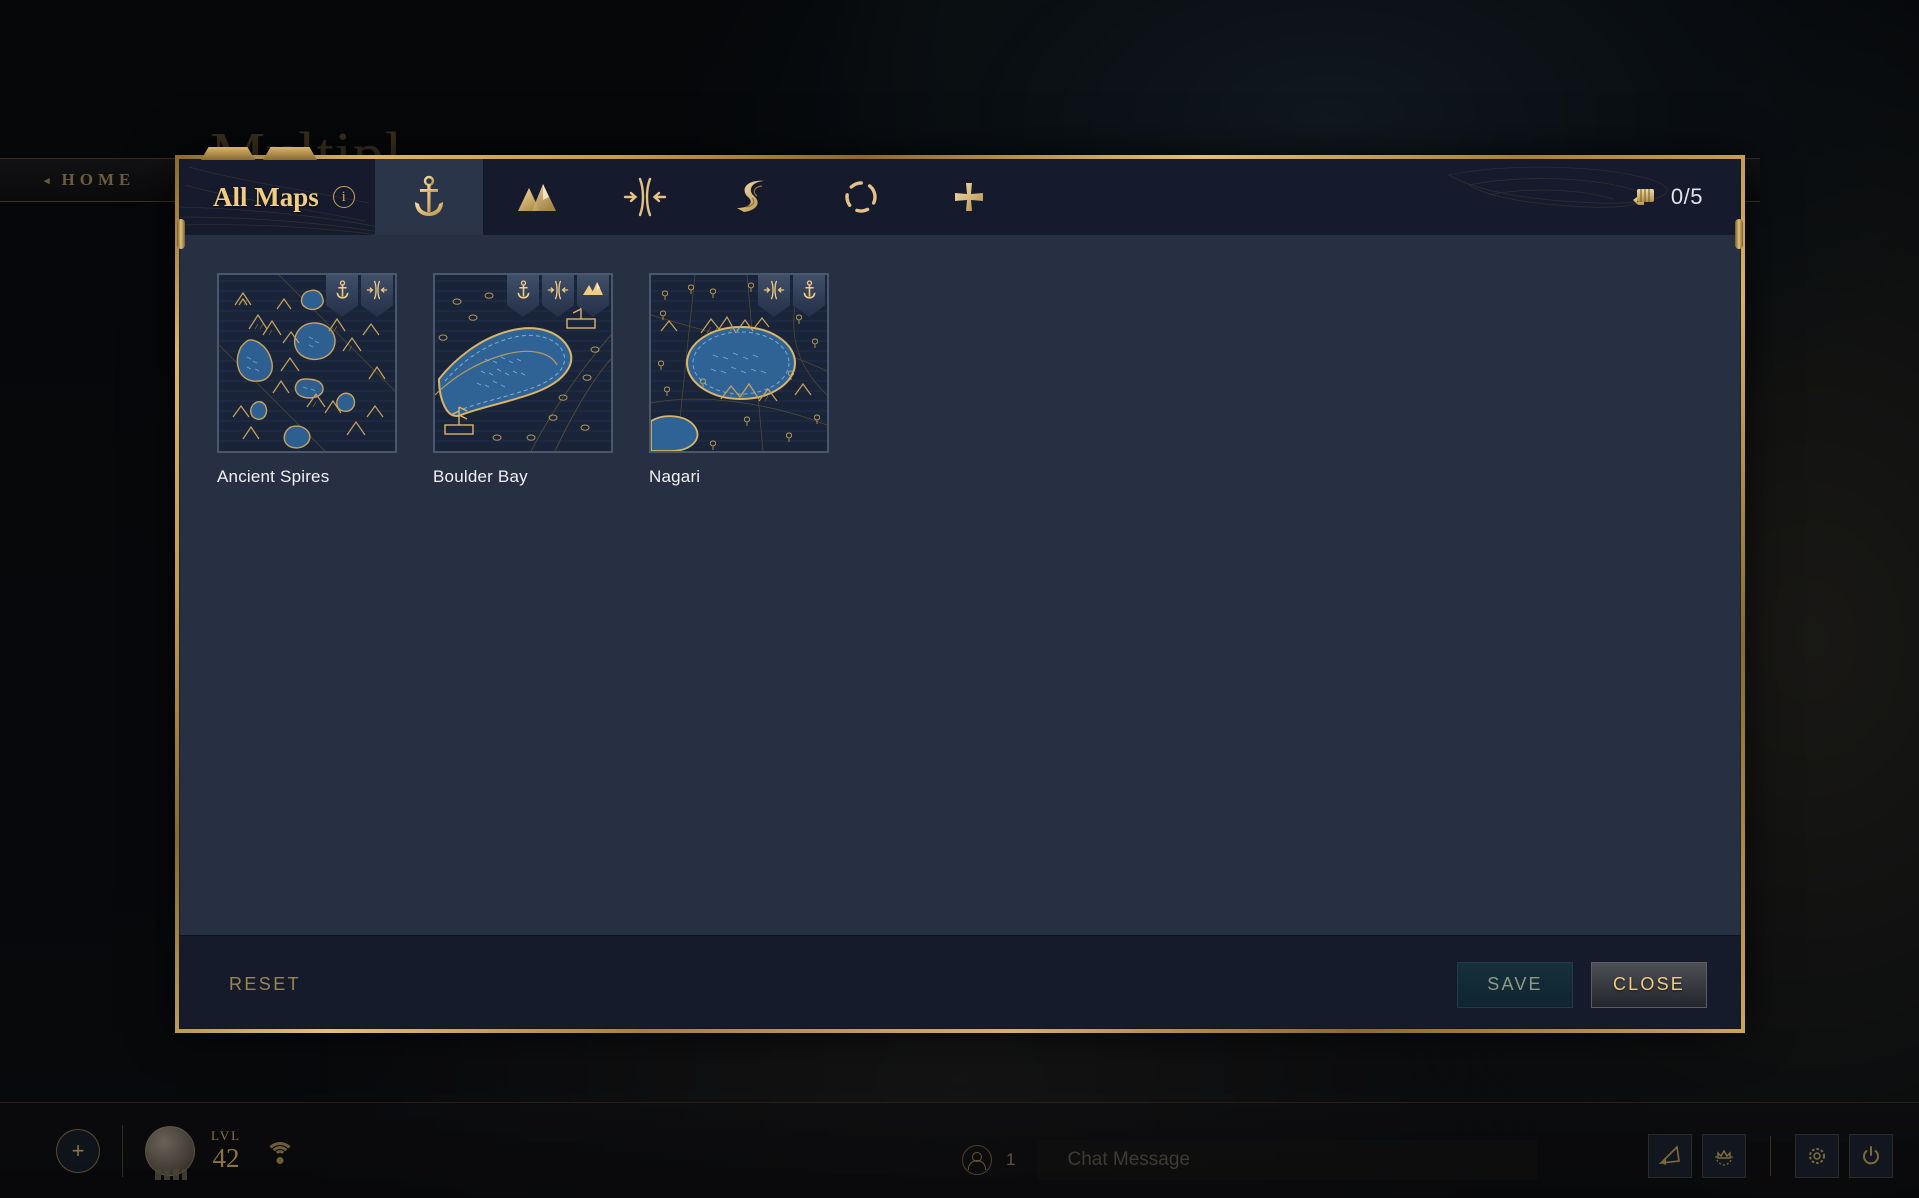  What do you see at coordinates (78, 1150) in the screenshot?
I see `hud-add-button: +` at bounding box center [78, 1150].